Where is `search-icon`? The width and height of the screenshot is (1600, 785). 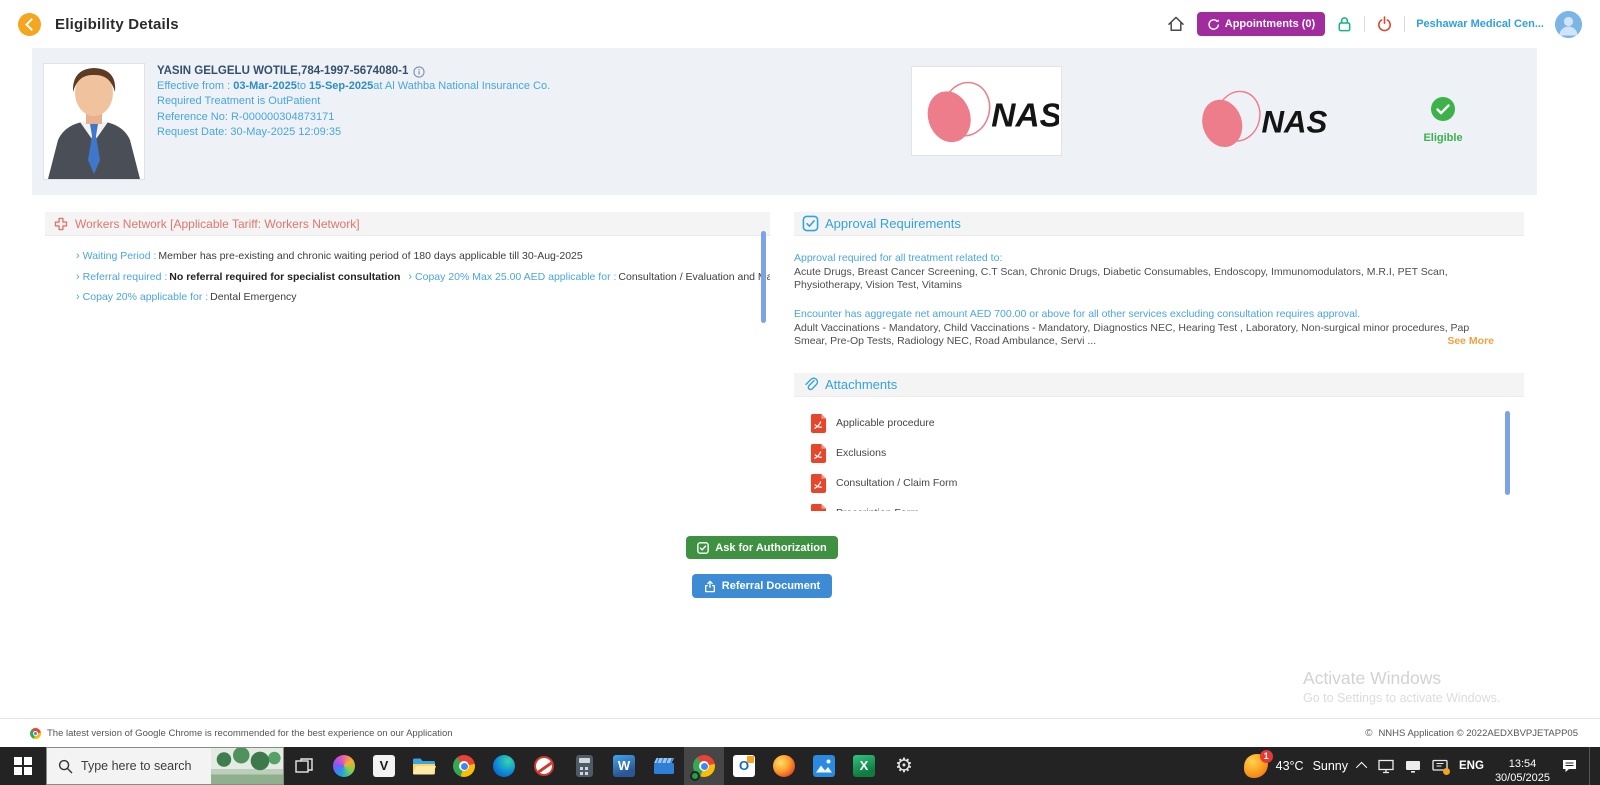 search-icon is located at coordinates (65, 766).